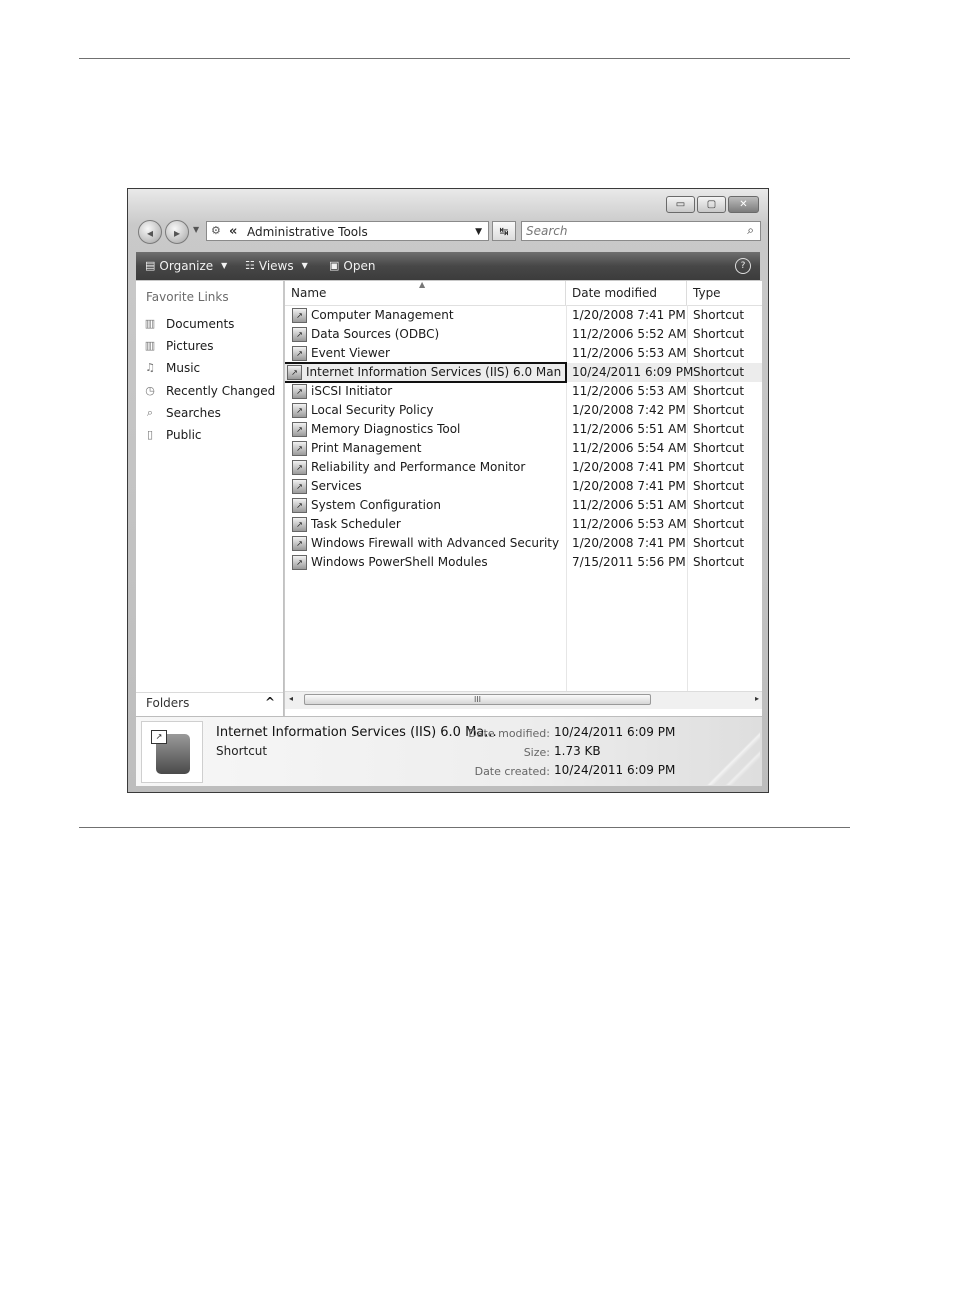  I want to click on file-date: 11/2/2006 5:53 AM, so click(629, 524).